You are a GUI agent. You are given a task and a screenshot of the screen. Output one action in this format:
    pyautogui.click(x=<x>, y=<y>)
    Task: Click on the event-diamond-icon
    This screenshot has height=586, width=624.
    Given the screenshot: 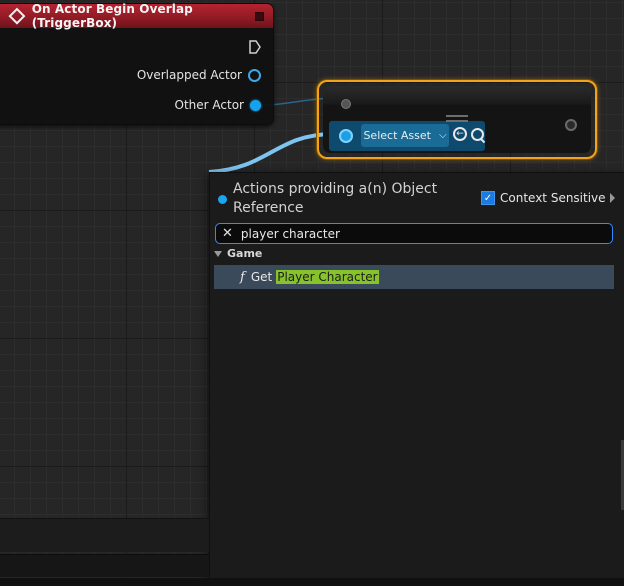 What is the action you would take?
    pyautogui.click(x=17, y=16)
    